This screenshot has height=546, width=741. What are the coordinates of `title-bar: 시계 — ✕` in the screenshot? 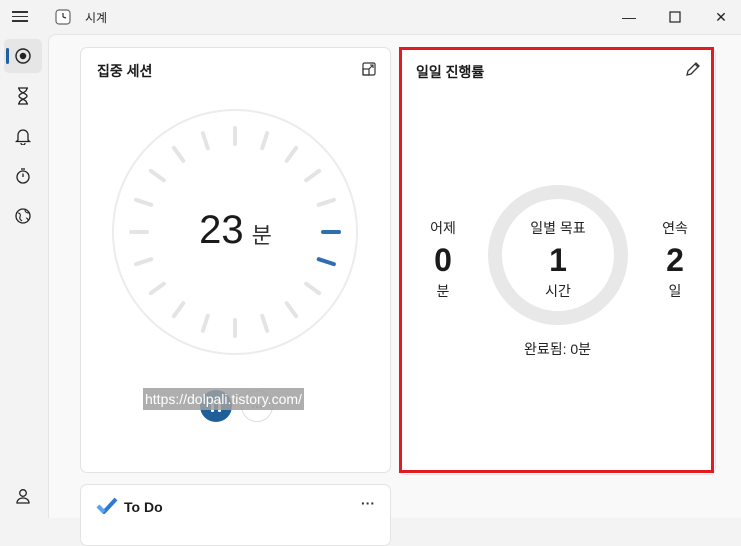 It's located at (370, 17).